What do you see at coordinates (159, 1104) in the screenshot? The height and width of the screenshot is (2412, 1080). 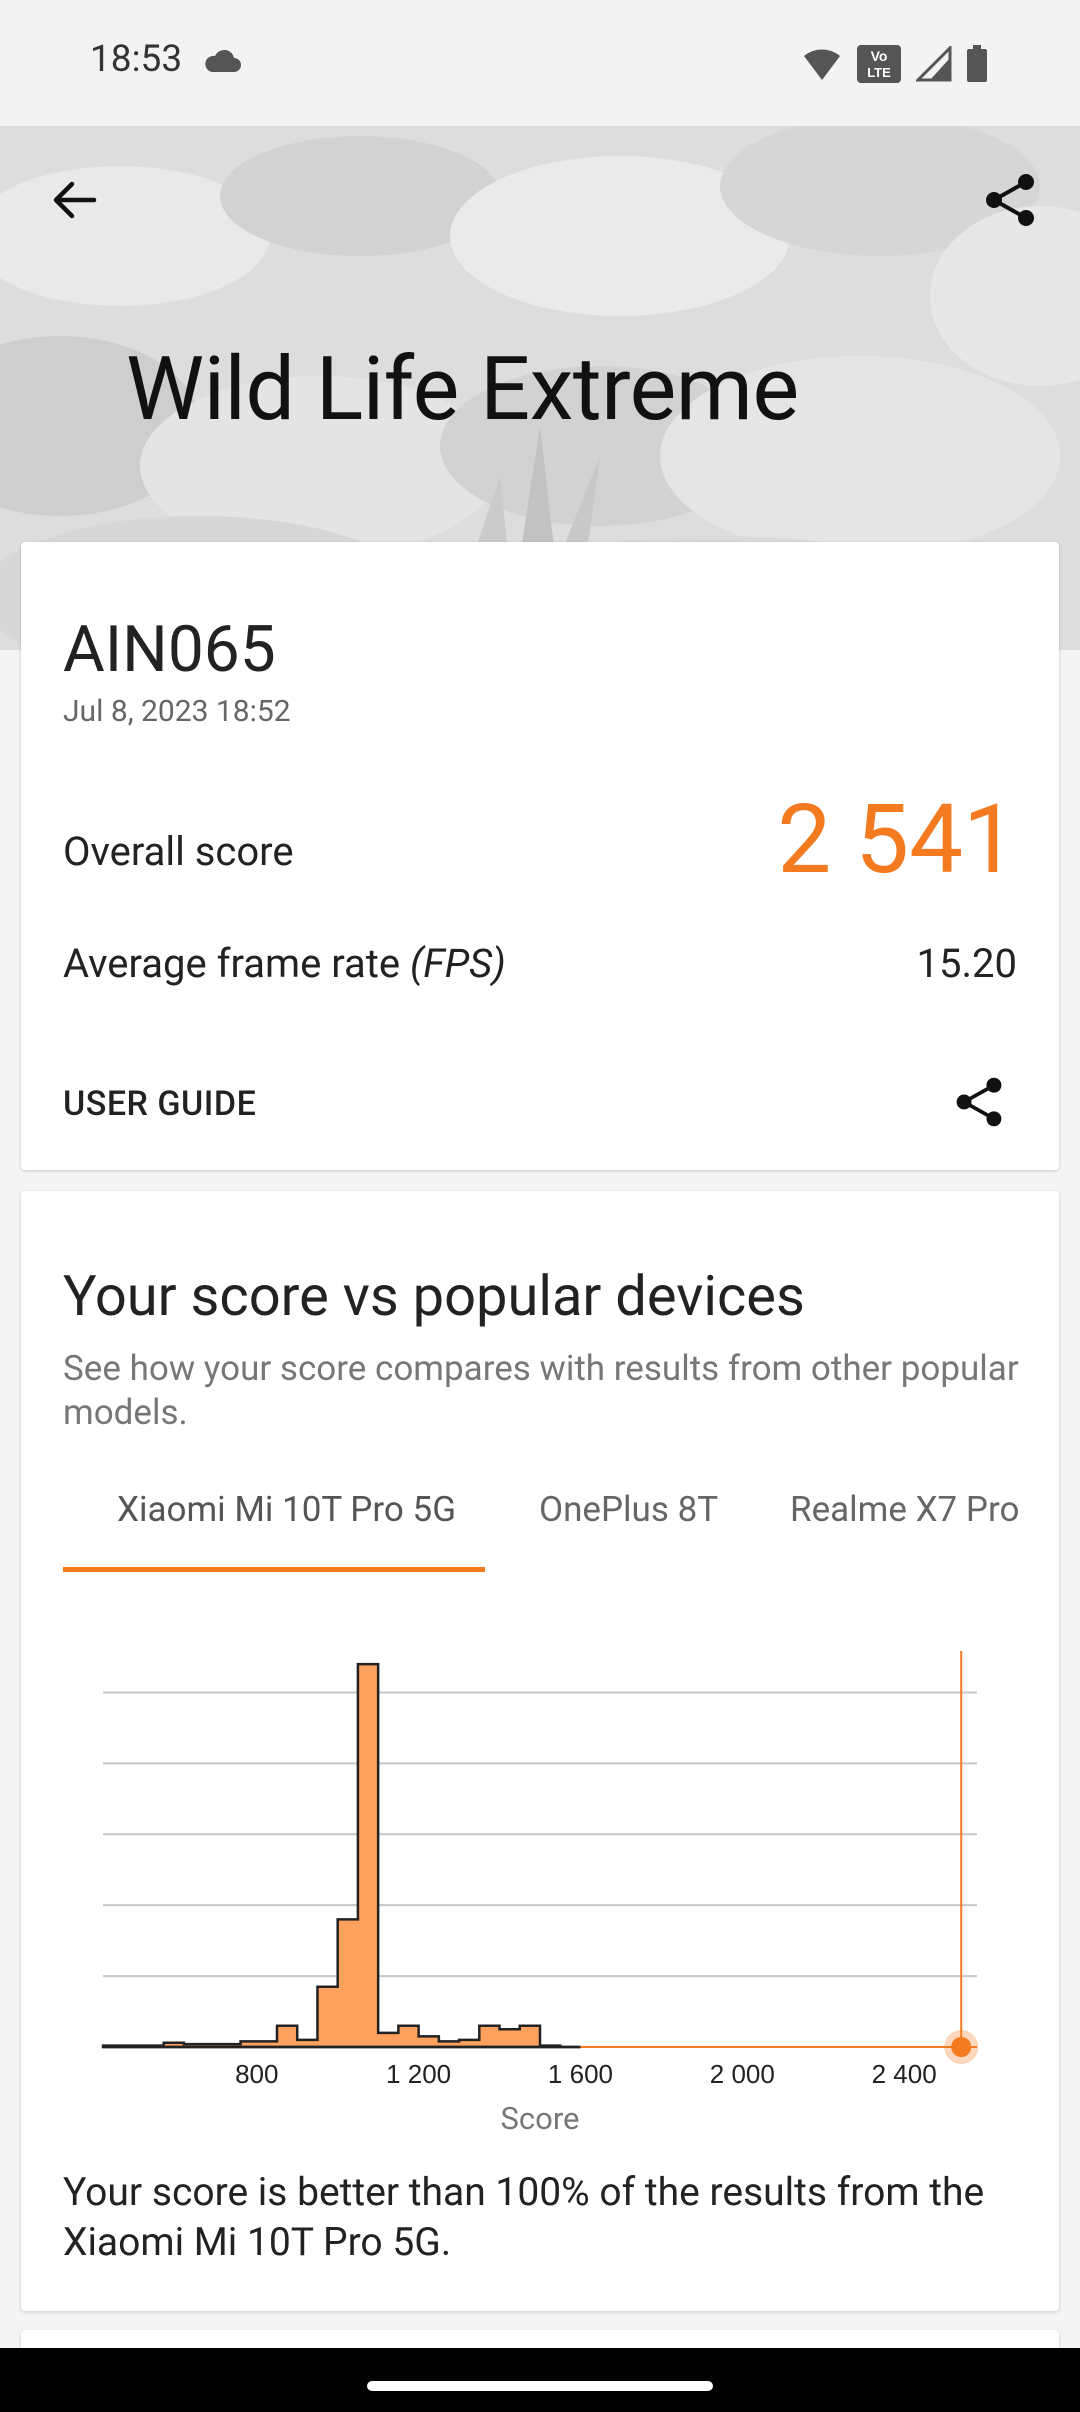 I see `user-guide-button: USER GUIDE` at bounding box center [159, 1104].